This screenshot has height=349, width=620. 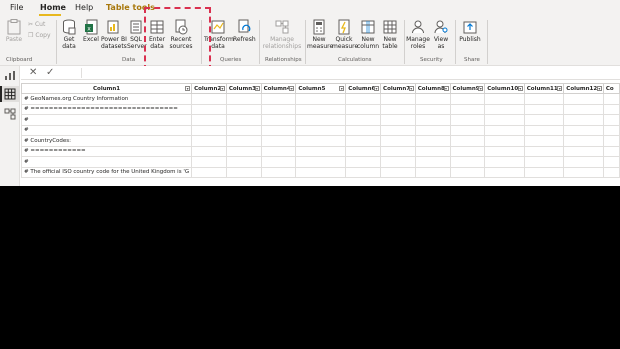 I want to click on column-header: Column11 ▾, so click(x=544, y=88).